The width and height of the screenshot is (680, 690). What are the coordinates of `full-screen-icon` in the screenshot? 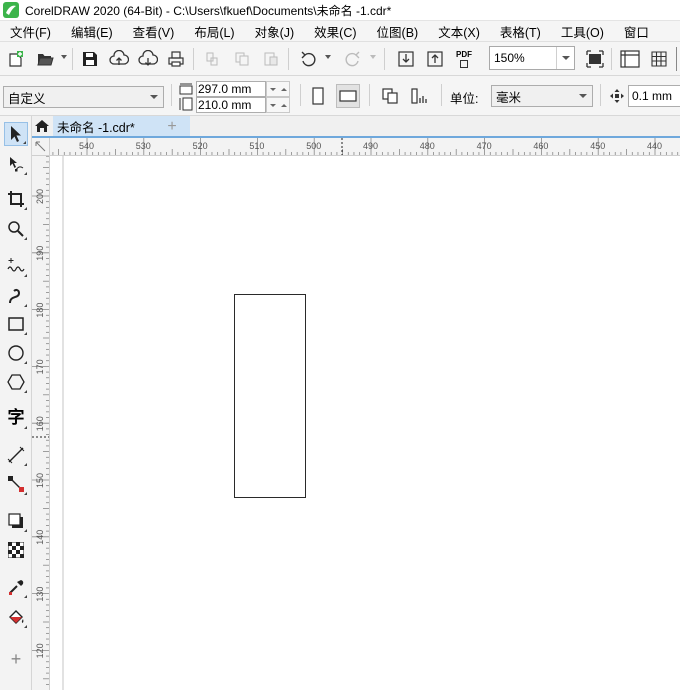 It's located at (595, 59).